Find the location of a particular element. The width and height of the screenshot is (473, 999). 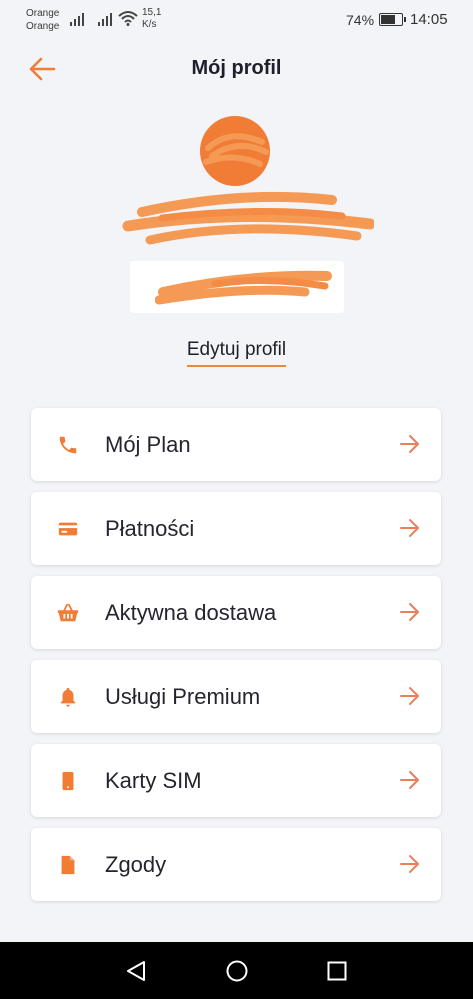

menu-item-label: Mój Plan is located at coordinates (148, 444).